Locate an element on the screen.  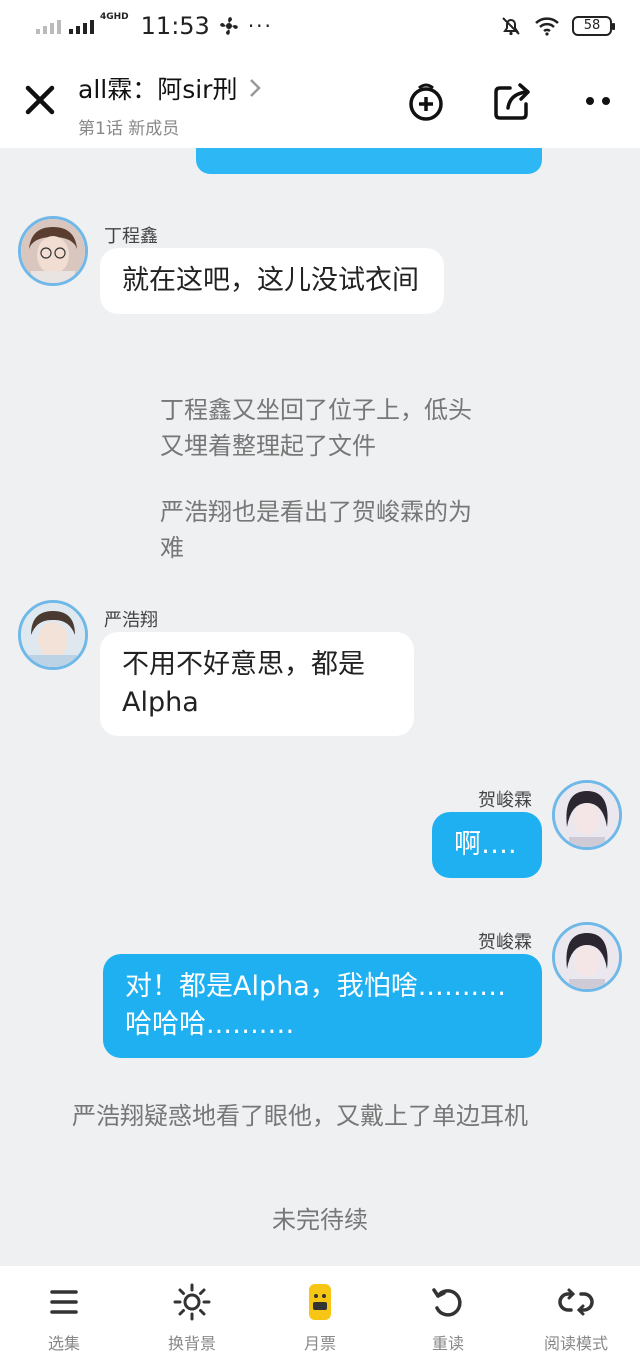
tab-episodes: 选集 is located at coordinates (64, 1319).